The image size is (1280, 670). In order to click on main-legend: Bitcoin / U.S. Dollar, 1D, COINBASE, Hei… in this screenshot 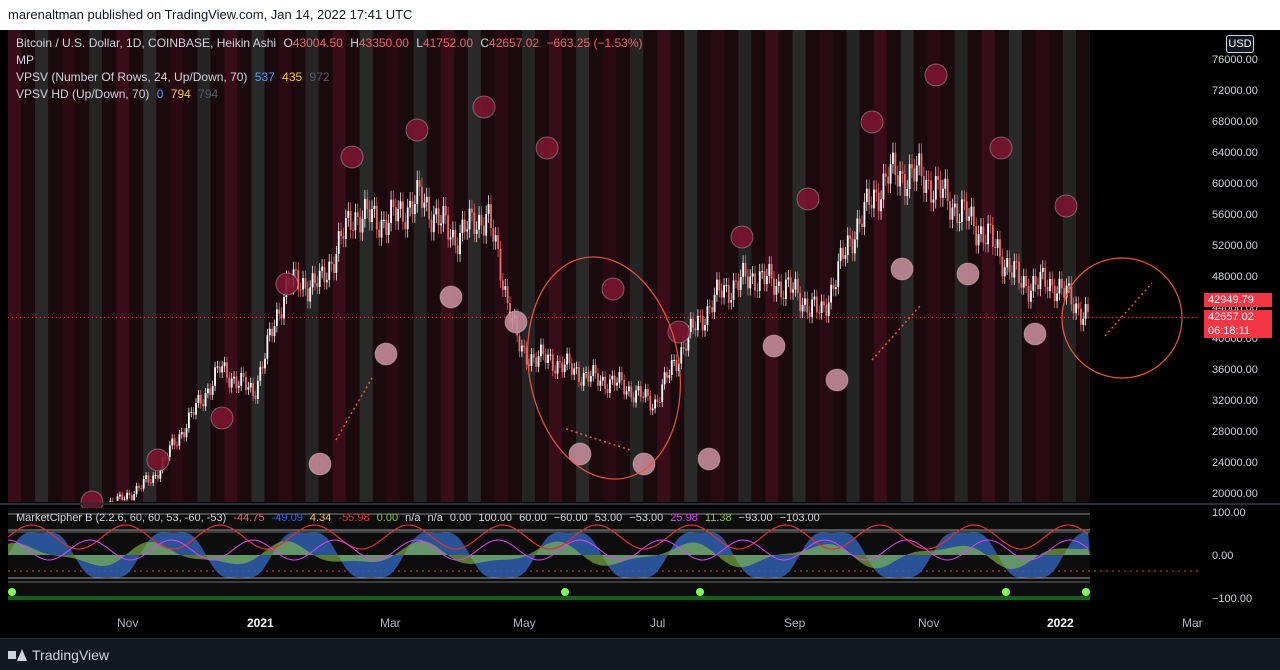, I will do `click(331, 43)`.